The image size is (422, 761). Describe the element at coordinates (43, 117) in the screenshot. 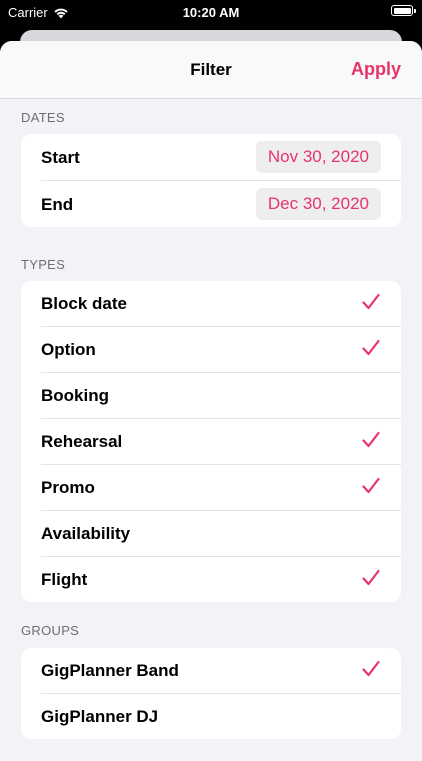

I see `dates-section-header: DATES` at that location.